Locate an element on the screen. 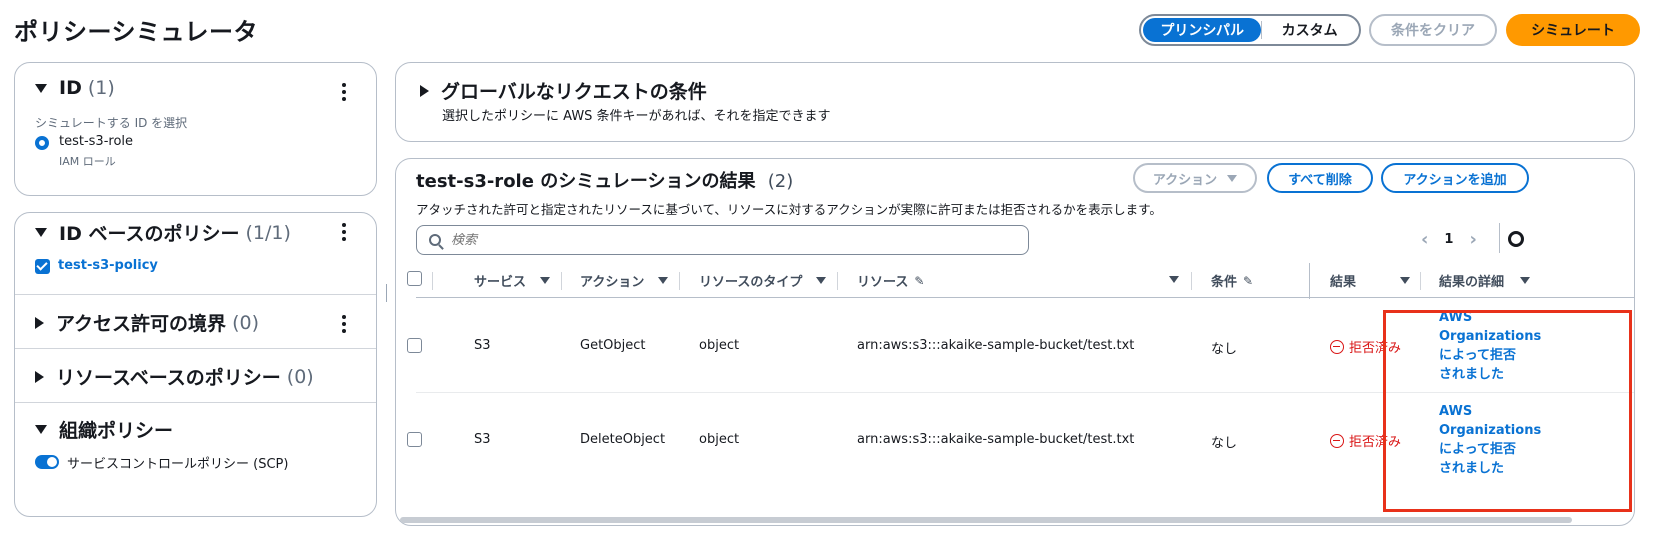  cell-resource-type: object is located at coordinates (719, 345).